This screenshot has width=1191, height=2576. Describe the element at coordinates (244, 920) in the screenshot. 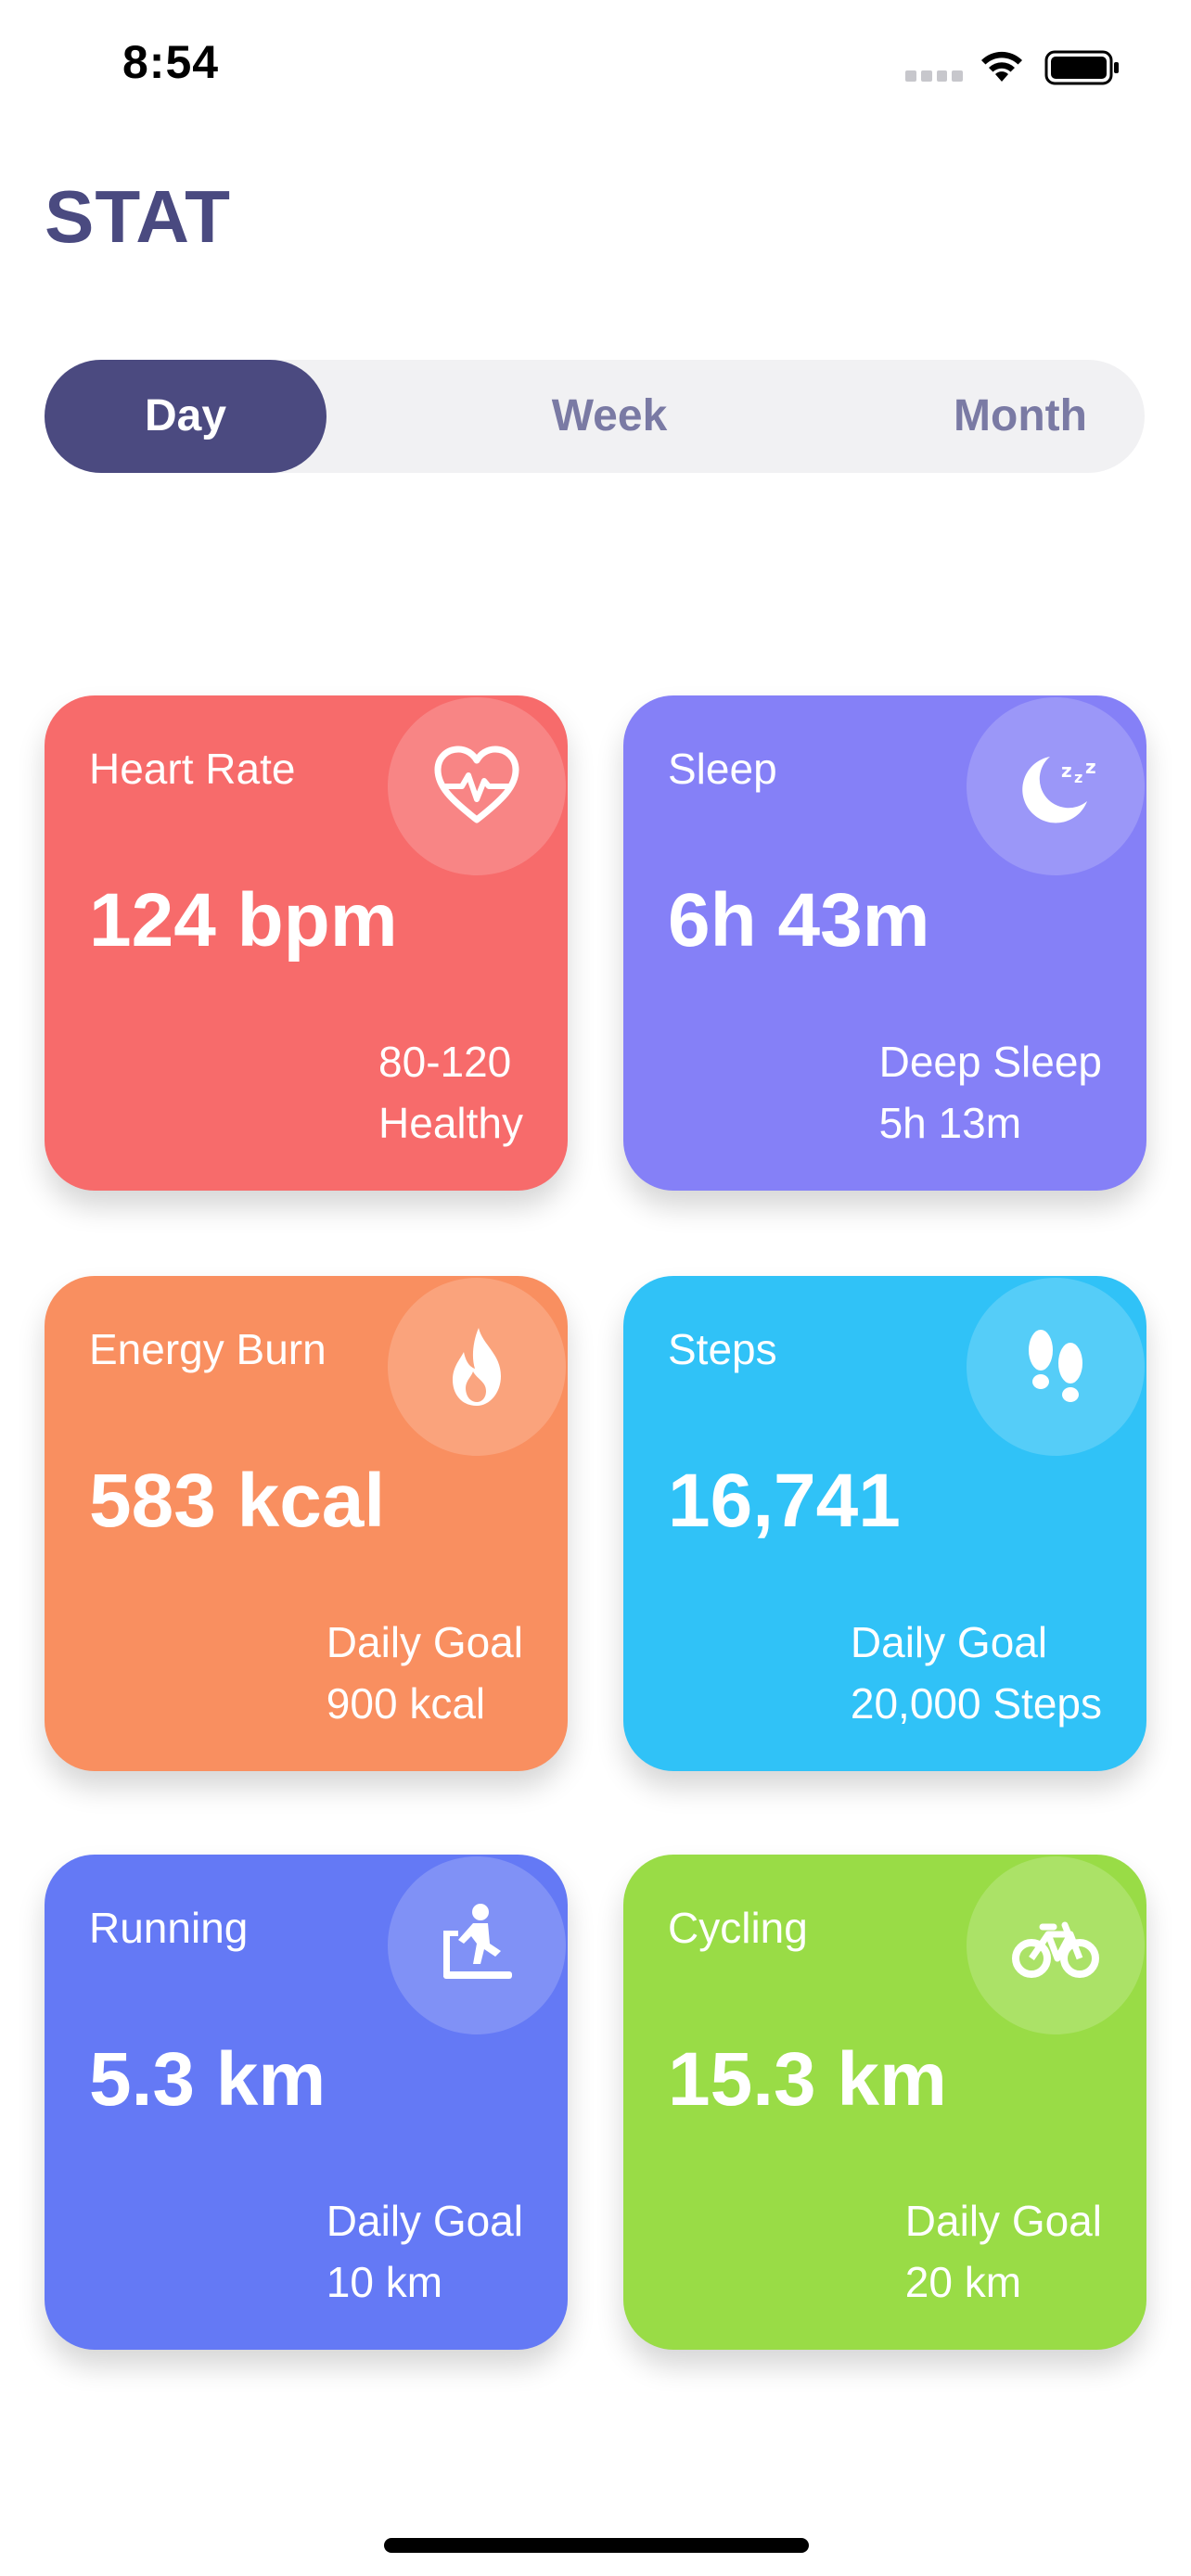

I see `card-value: 124 bpm` at that location.